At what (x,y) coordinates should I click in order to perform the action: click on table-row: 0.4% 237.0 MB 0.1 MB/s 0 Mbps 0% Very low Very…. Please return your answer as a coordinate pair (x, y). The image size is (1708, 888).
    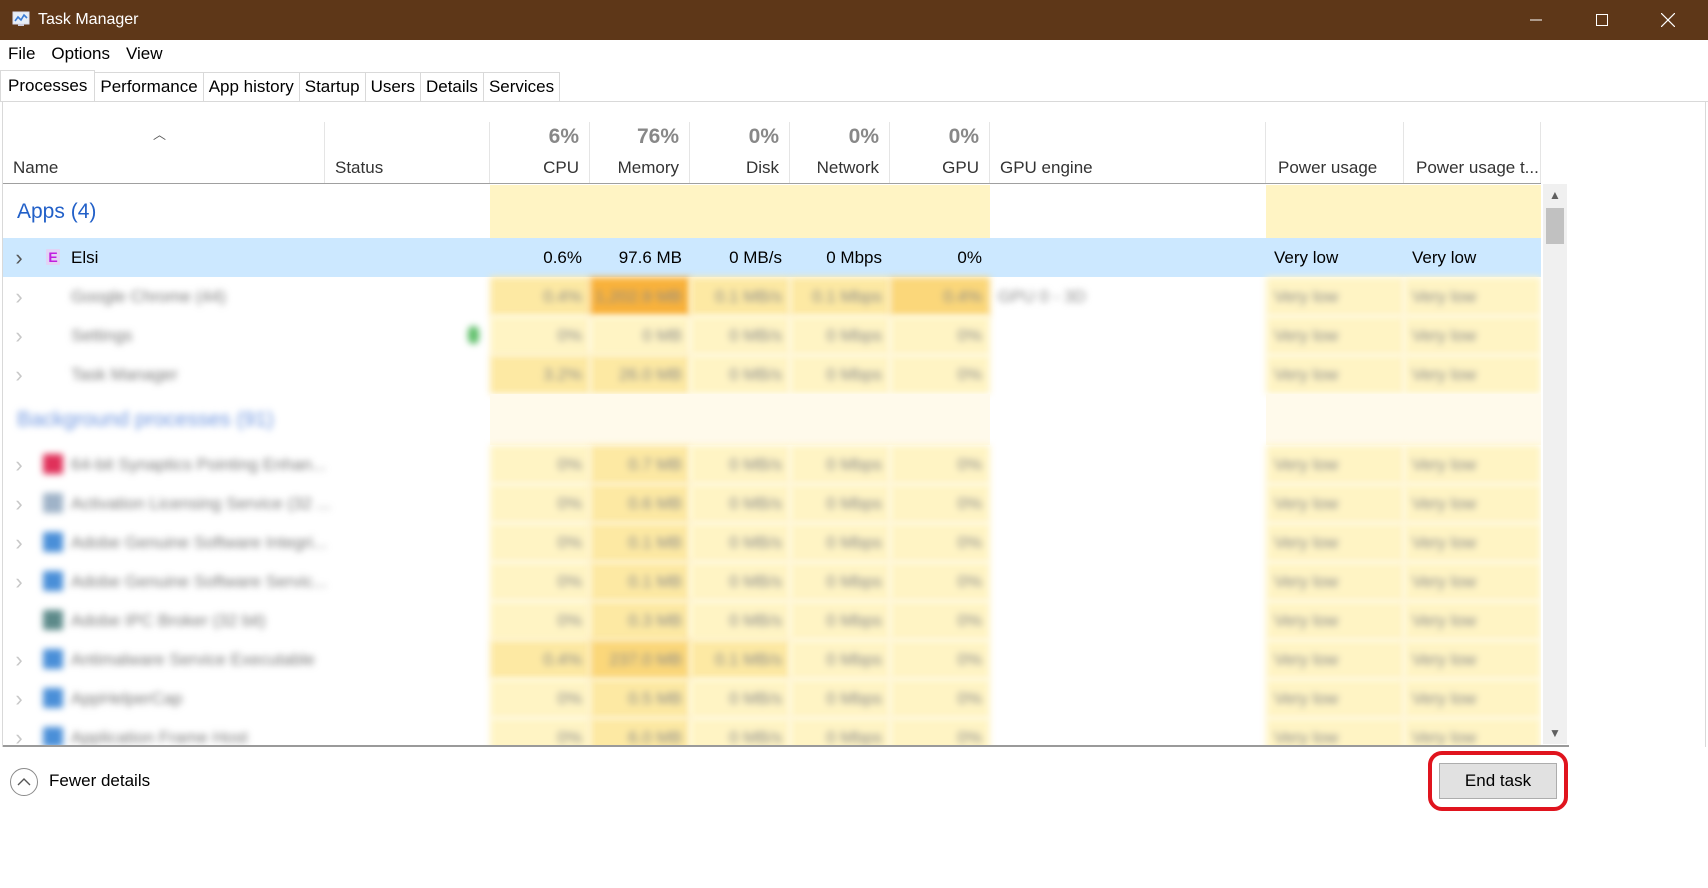
    Looking at the image, I should click on (772, 659).